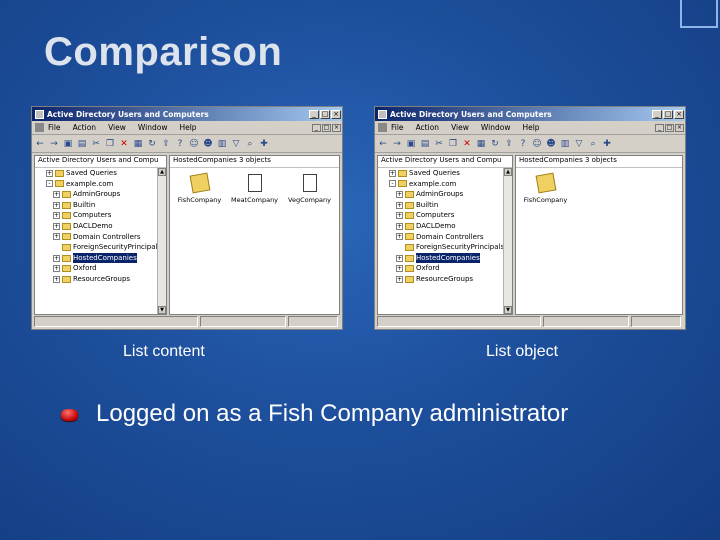 The height and width of the screenshot is (540, 720). Describe the element at coordinates (199, 188) in the screenshot. I see `list-item: FishCompany` at that location.